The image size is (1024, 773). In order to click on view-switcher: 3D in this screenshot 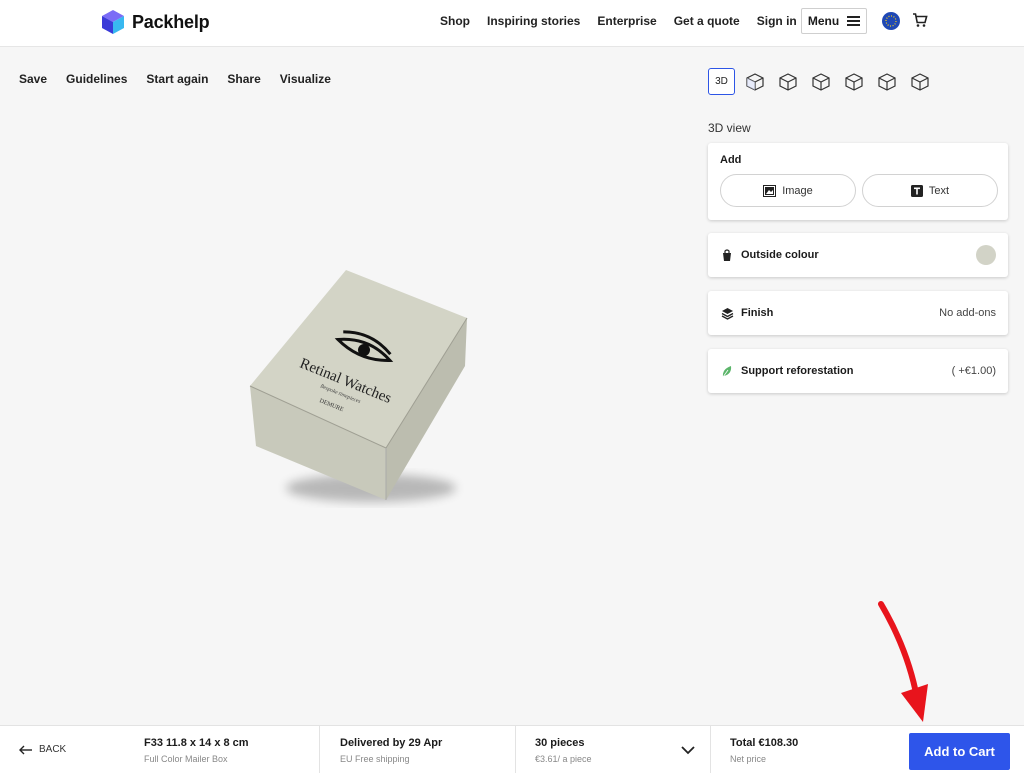, I will do `click(820, 81)`.